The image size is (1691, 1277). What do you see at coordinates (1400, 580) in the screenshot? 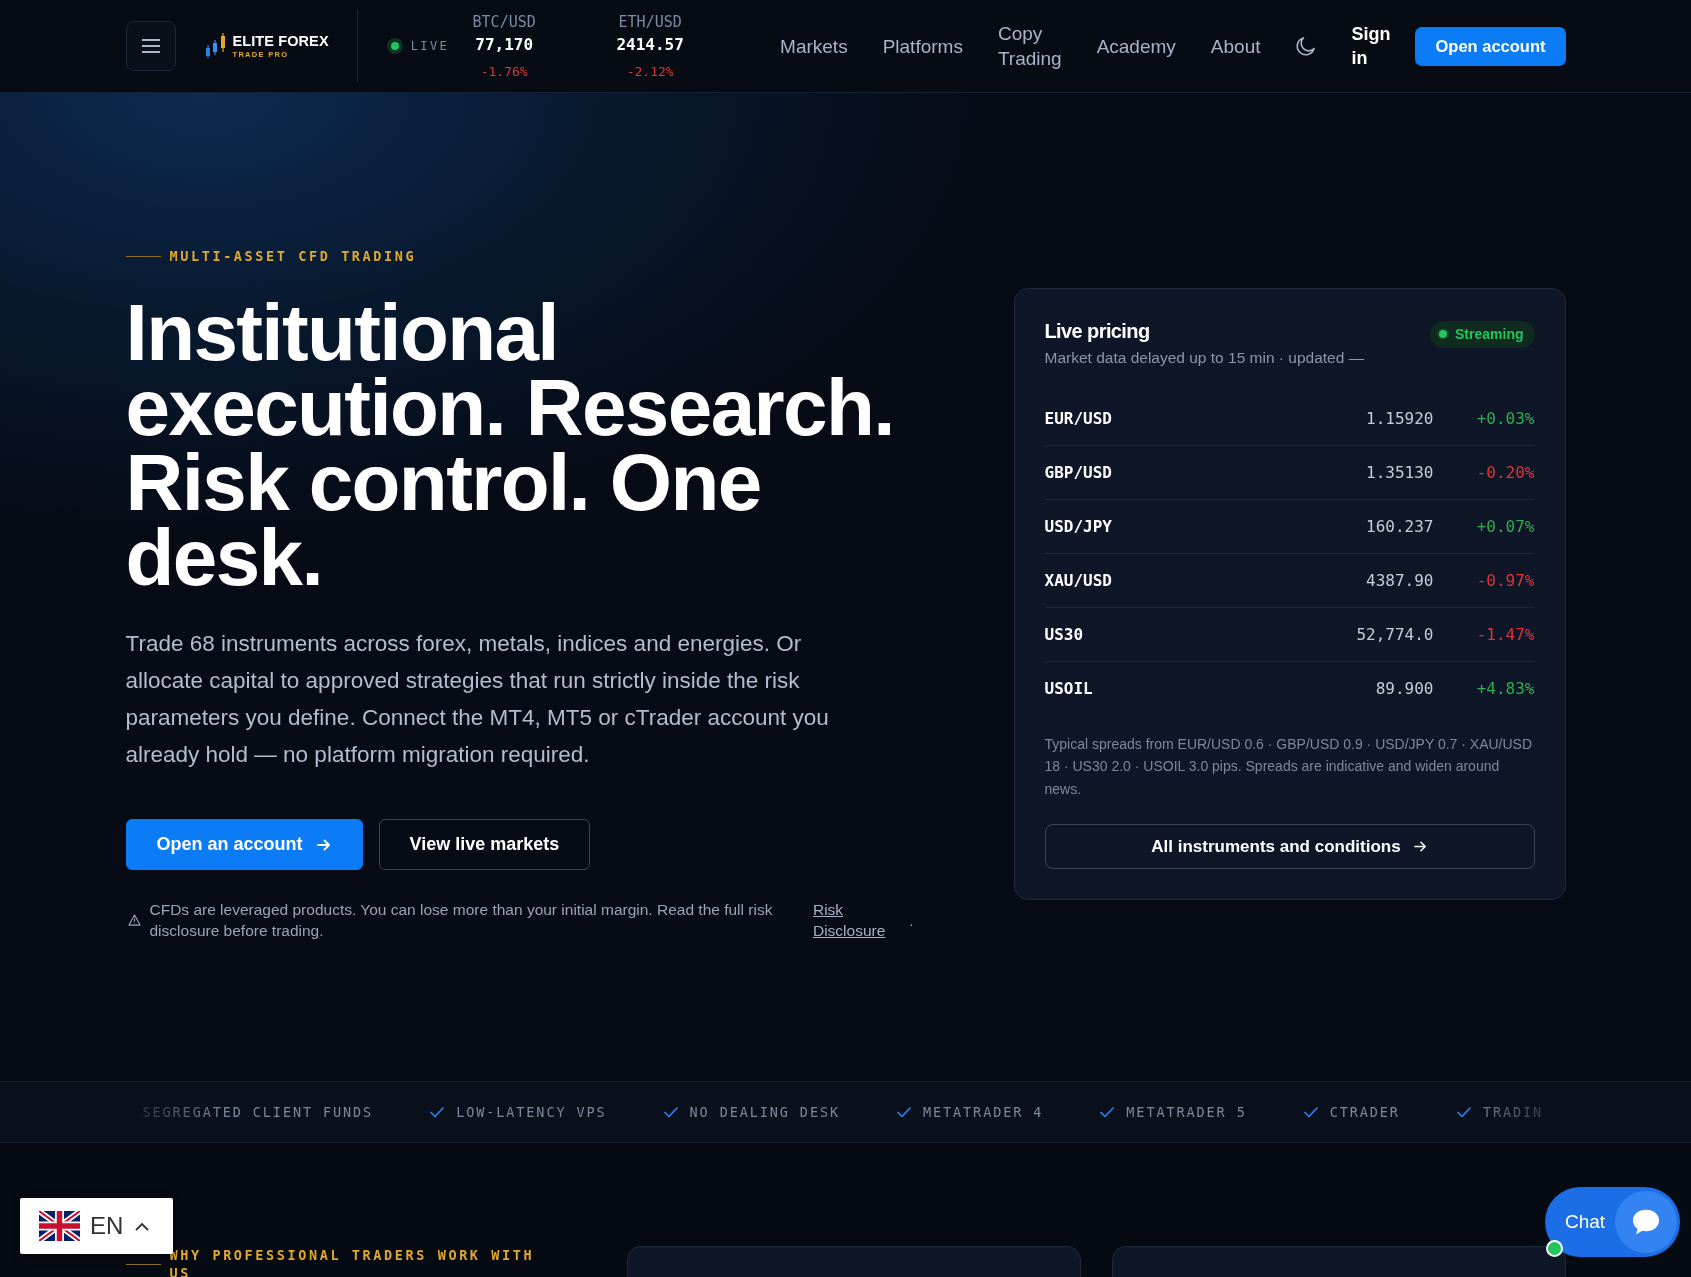
I see `instrument-price: 4387.90` at bounding box center [1400, 580].